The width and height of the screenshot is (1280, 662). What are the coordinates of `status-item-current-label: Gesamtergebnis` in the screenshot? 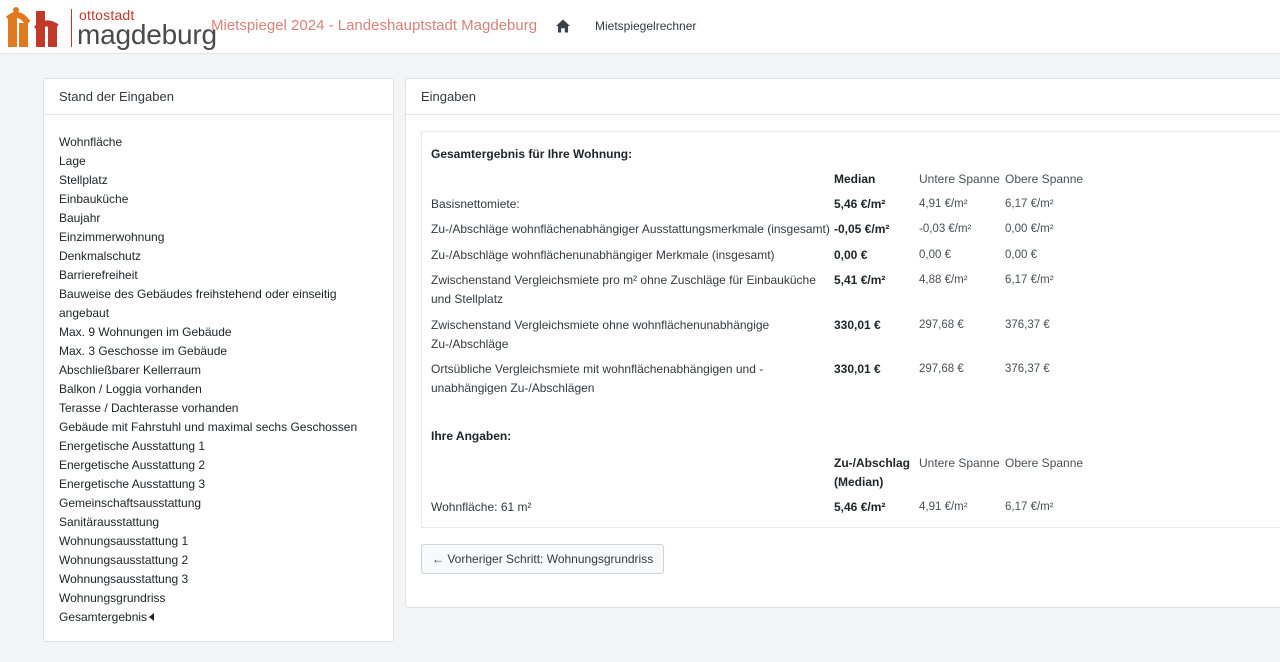 It's located at (103, 617).